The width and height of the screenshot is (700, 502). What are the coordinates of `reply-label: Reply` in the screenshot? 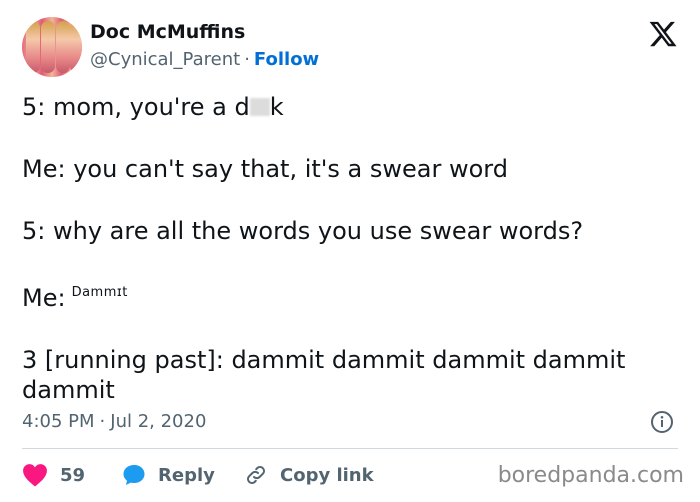 It's located at (186, 475).